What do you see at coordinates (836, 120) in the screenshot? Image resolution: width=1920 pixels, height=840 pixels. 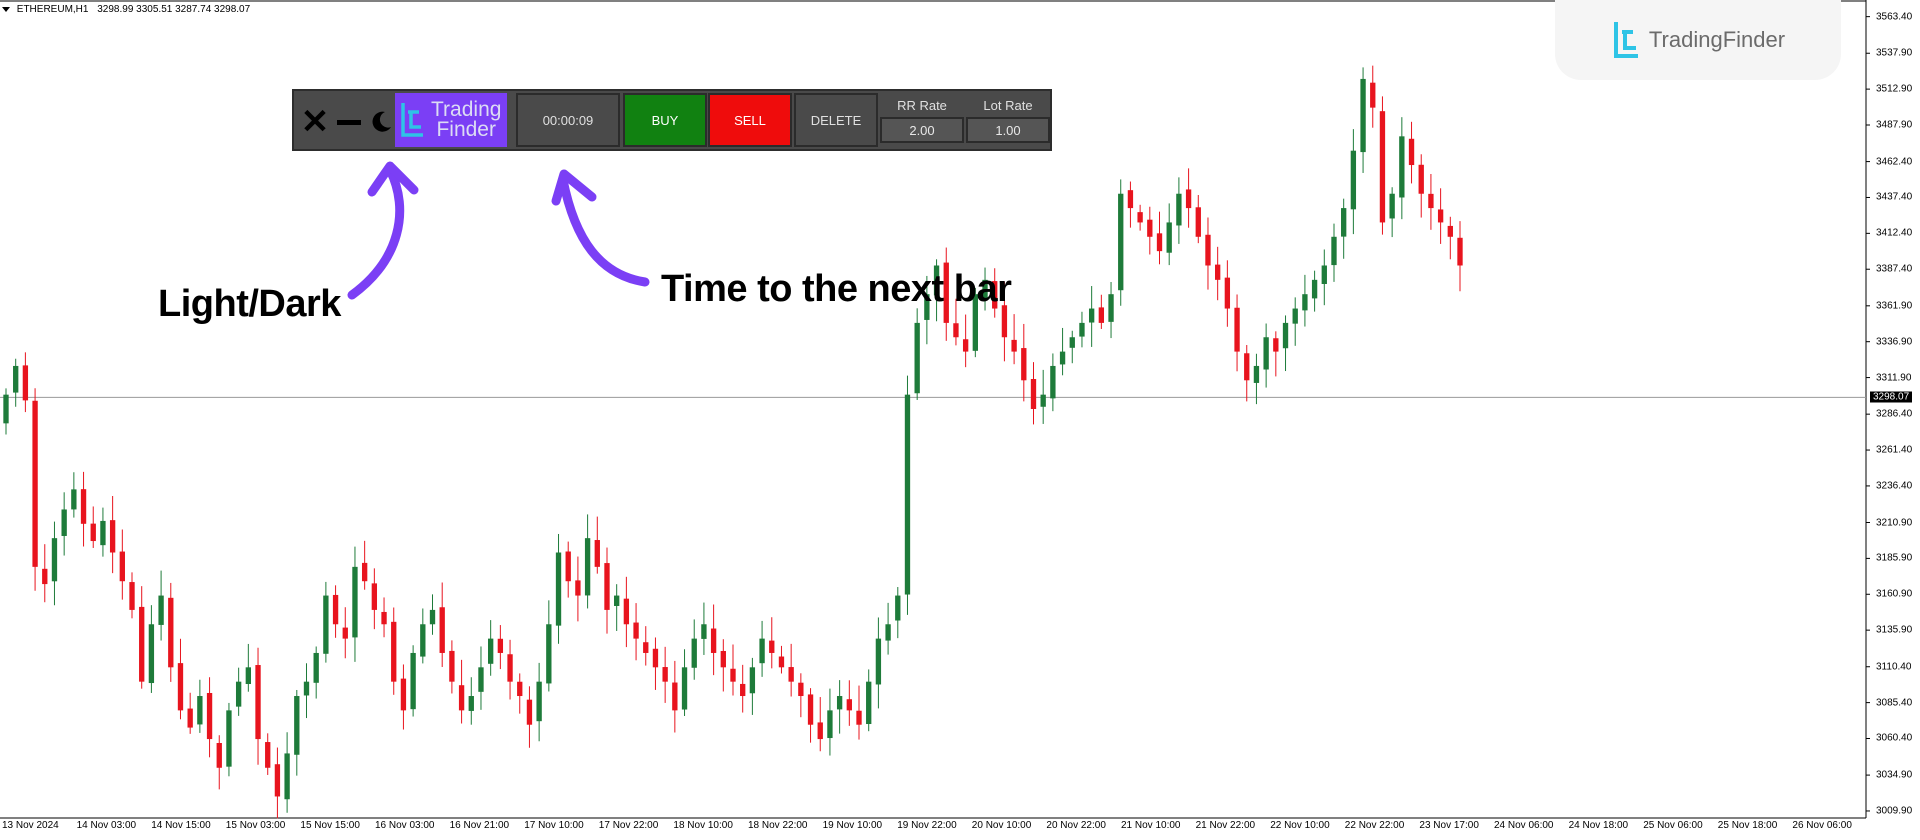 I see `delete-button: DELETE` at bounding box center [836, 120].